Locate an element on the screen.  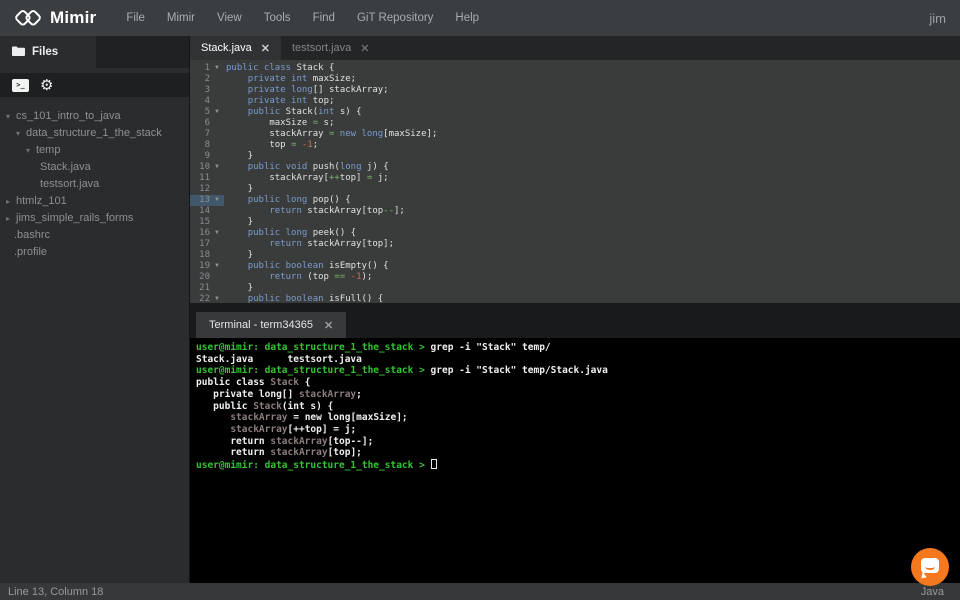
terminal-icon: >_ is located at coordinates (20, 85).